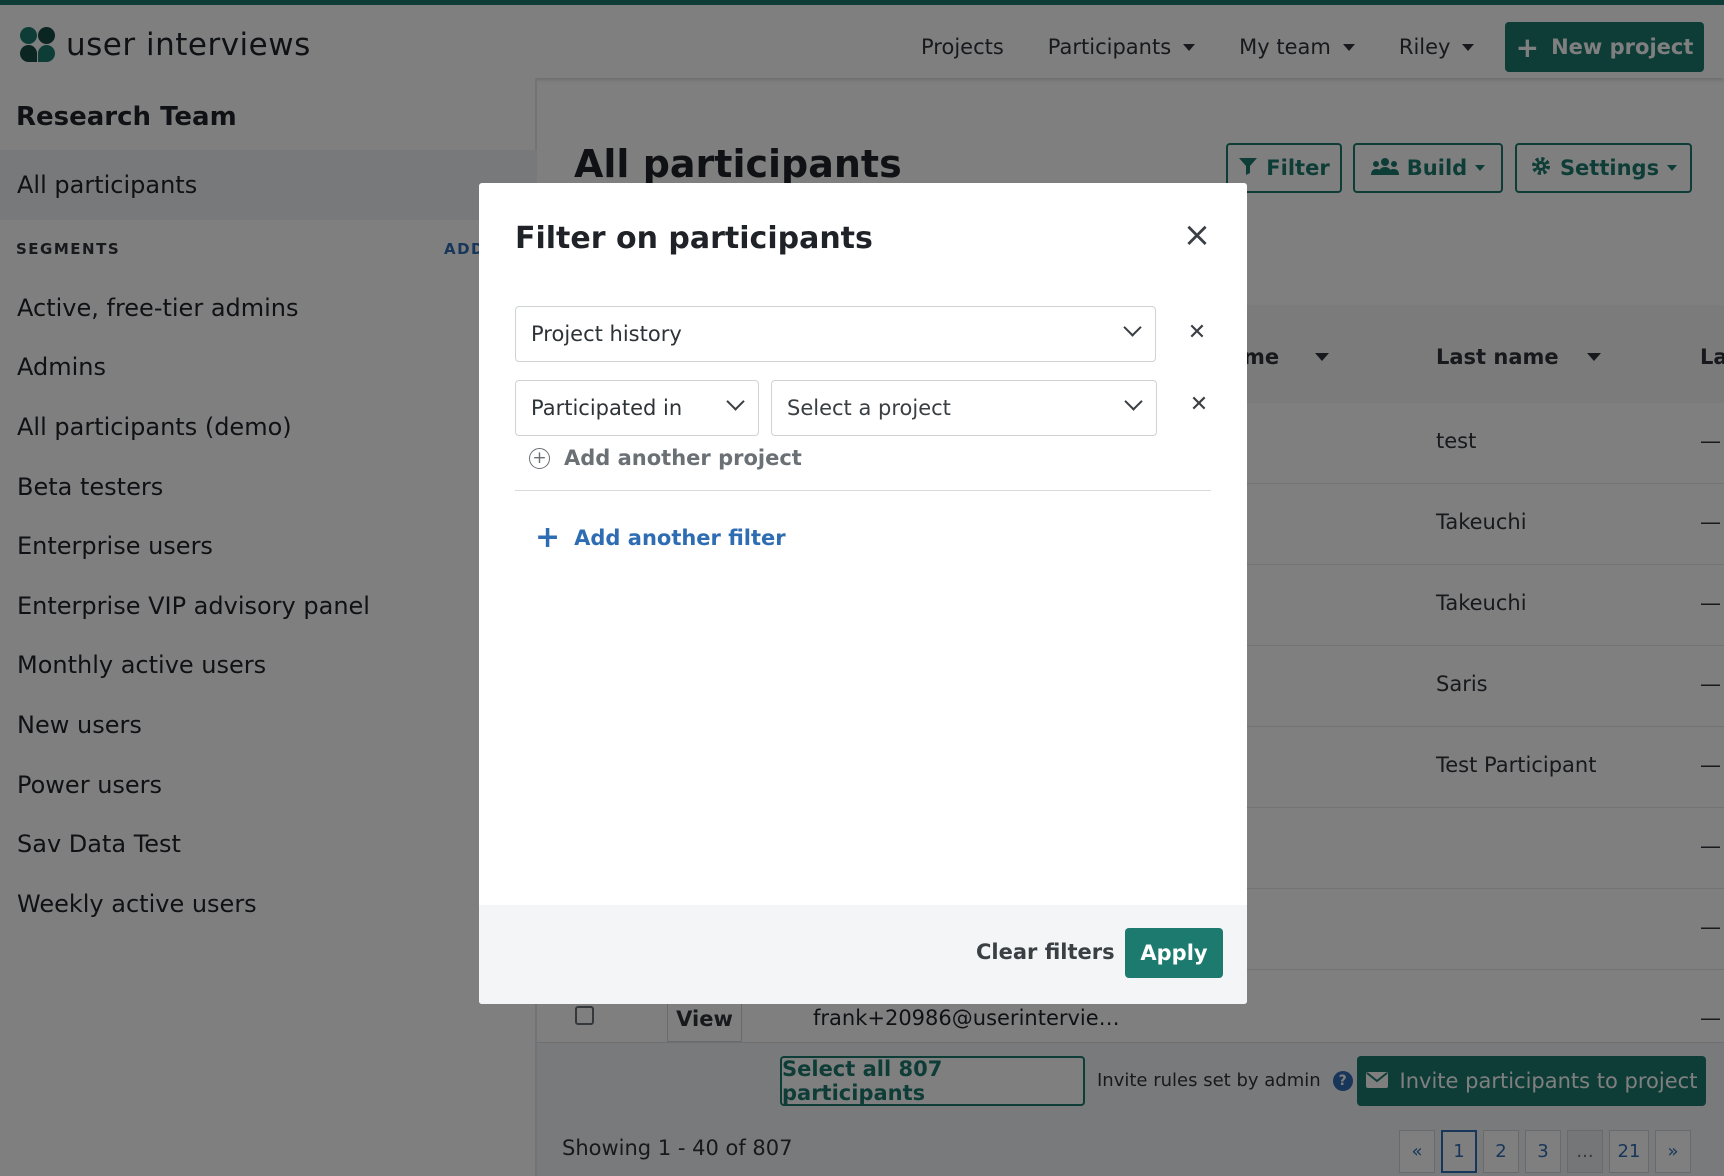 The image size is (1724, 1176). What do you see at coordinates (863, 954) in the screenshot?
I see `modal-footer: Clear filters Apply` at bounding box center [863, 954].